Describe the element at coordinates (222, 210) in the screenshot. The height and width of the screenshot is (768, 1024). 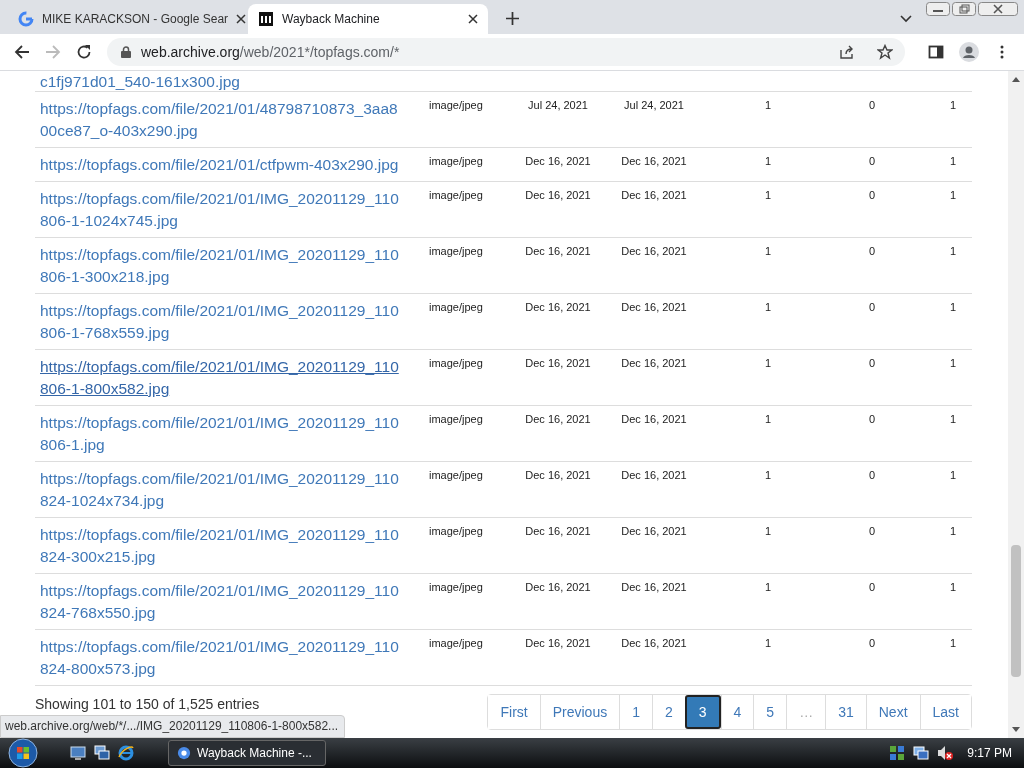
I see `url-link: https://topfags.com/file/2021/01/IMG_20201129_110806-1-1024x745.jpg` at that location.